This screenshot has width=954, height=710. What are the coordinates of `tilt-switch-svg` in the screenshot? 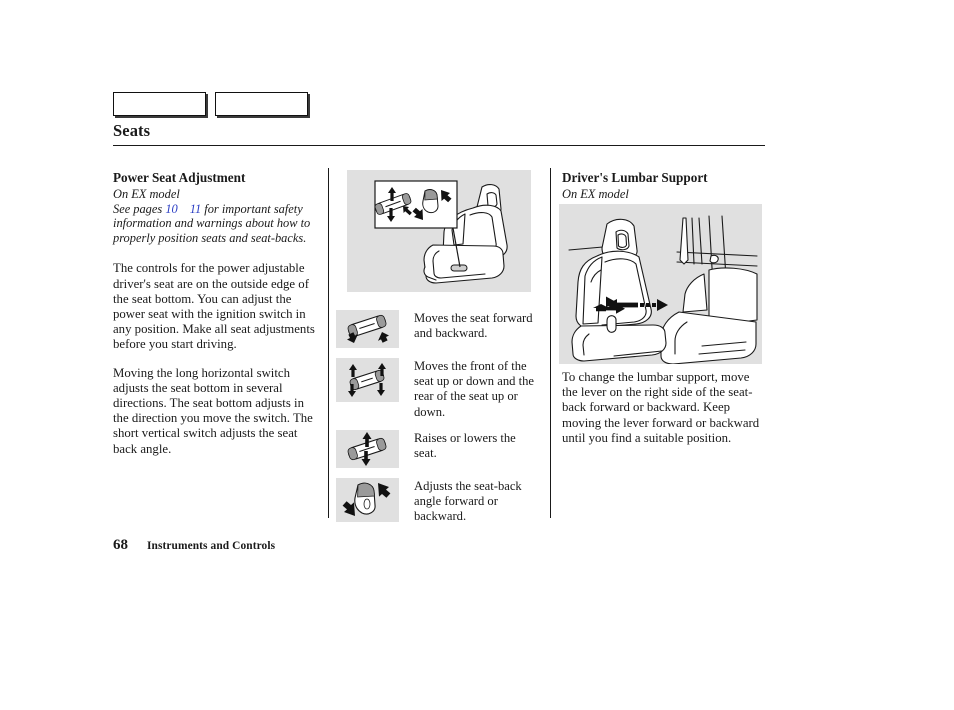 It's located at (367, 380).